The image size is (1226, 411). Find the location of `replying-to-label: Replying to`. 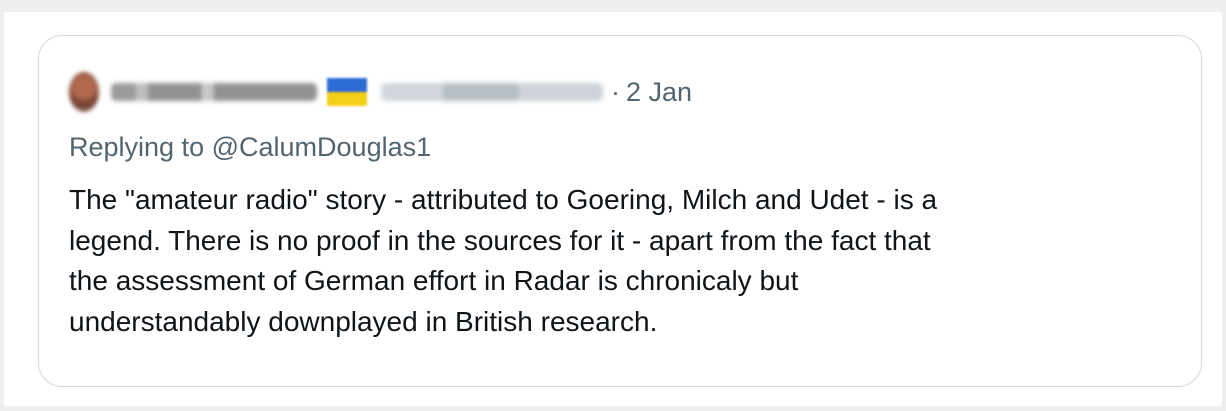

replying-to-label: Replying to is located at coordinates (137, 147).